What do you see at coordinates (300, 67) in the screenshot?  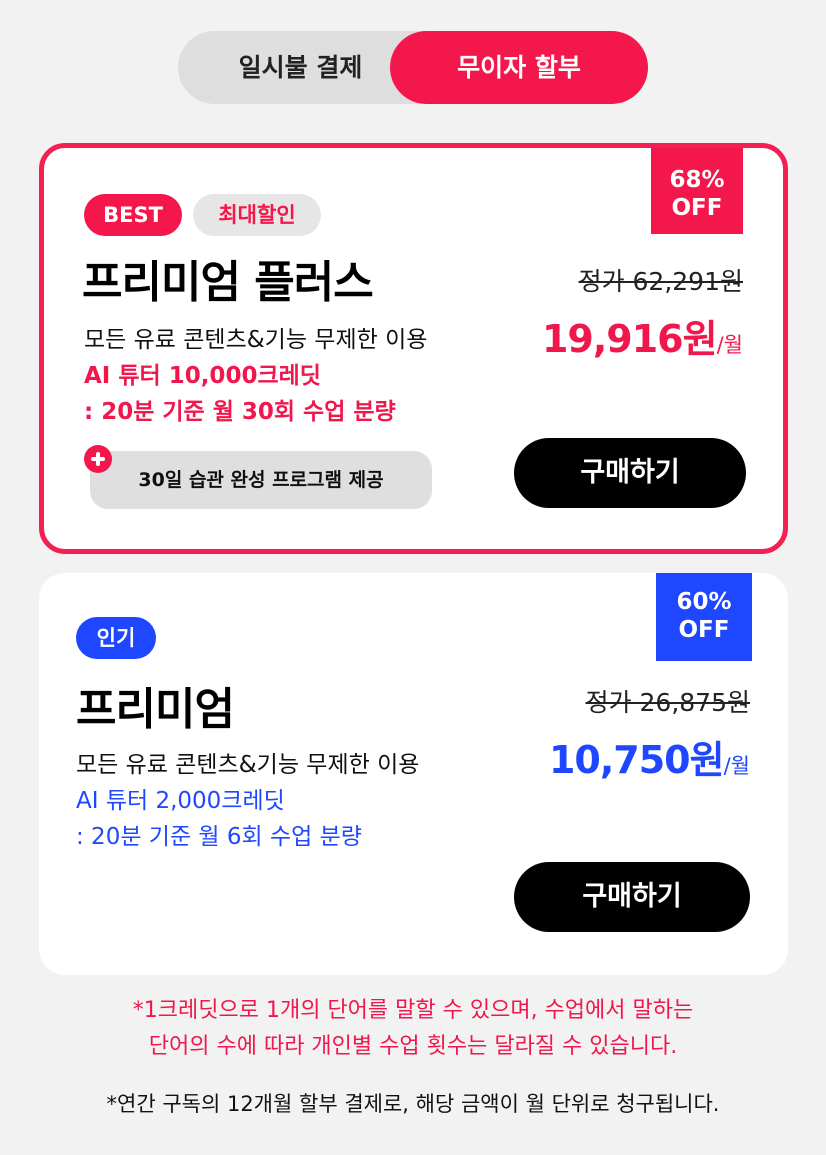 I see `tab-lump-sum: 일시불 결제` at bounding box center [300, 67].